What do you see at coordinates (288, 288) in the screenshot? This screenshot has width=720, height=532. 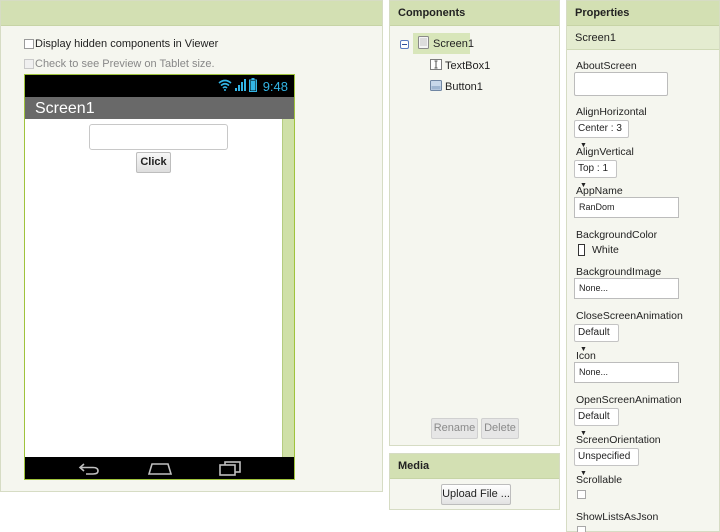 I see `screen-scroll-strip` at bounding box center [288, 288].